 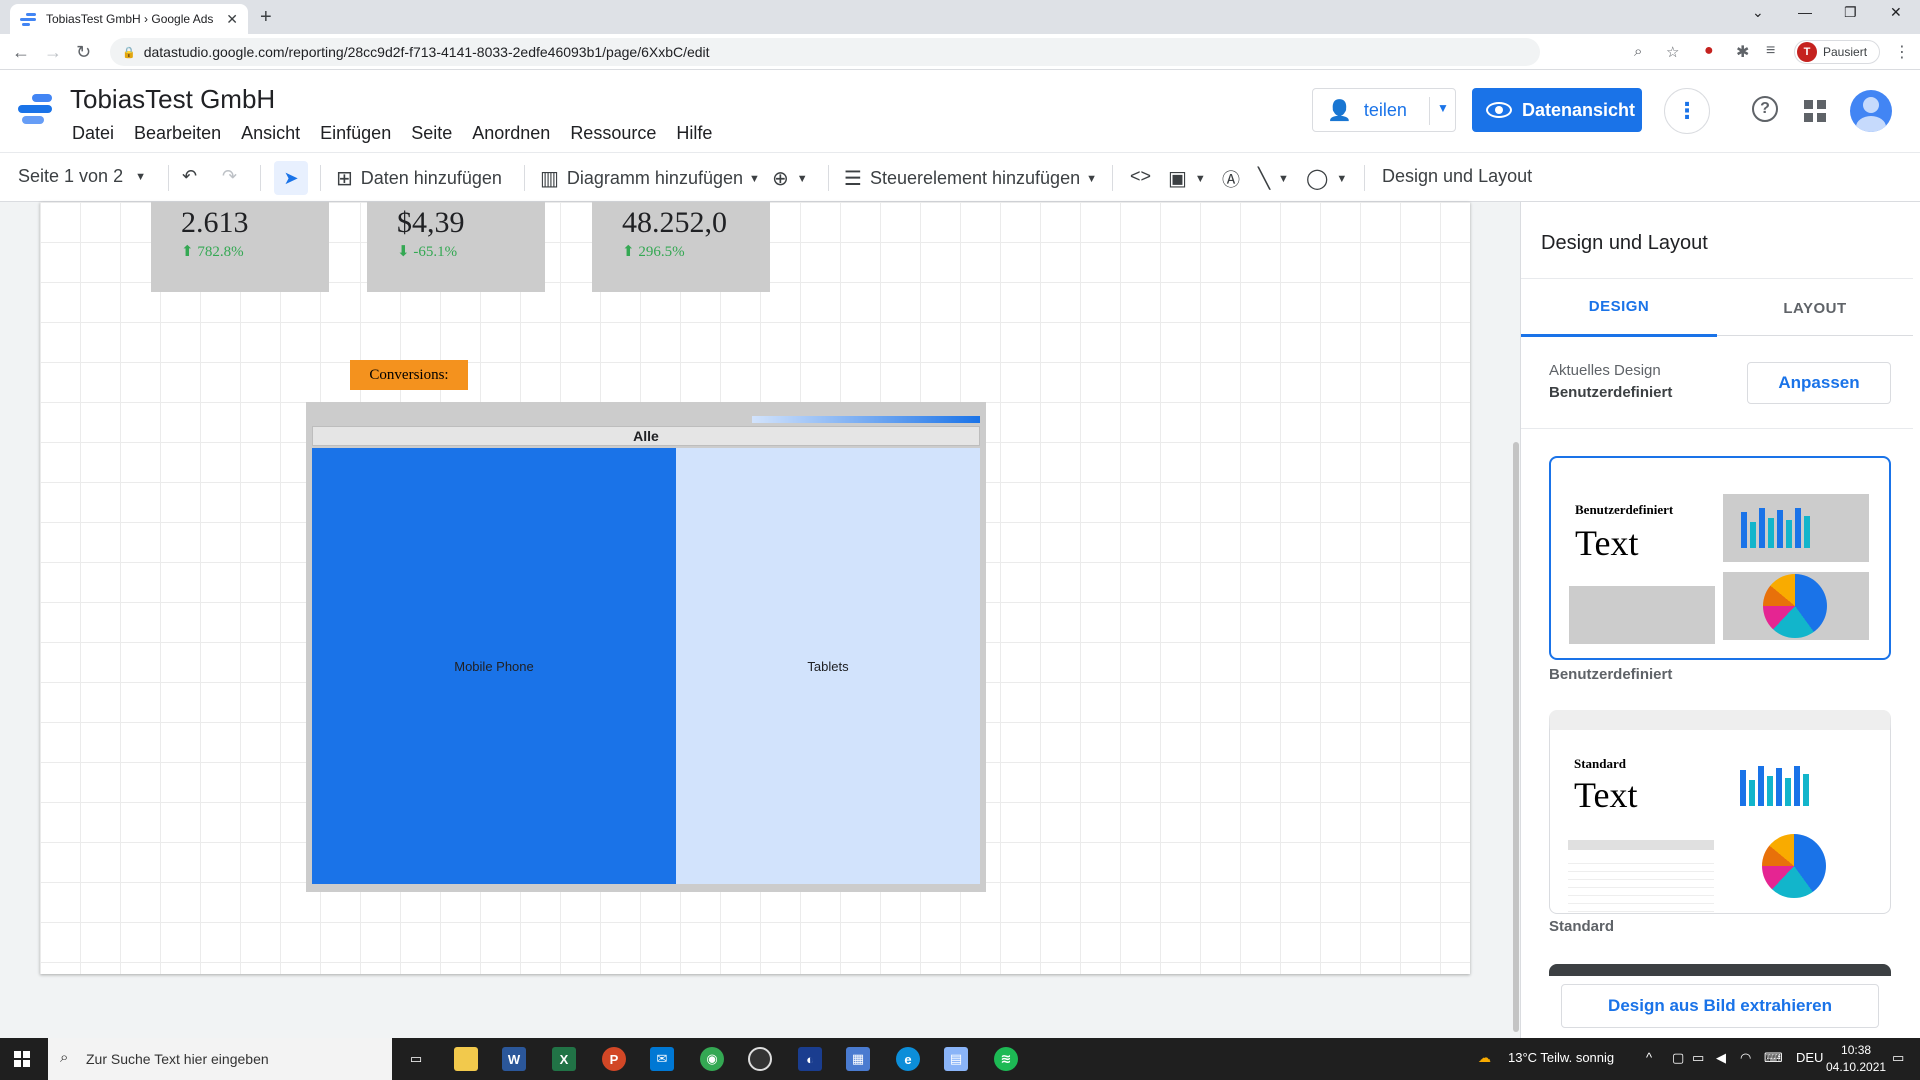 I want to click on clock-time: 10:38, so click(x=1856, y=1050).